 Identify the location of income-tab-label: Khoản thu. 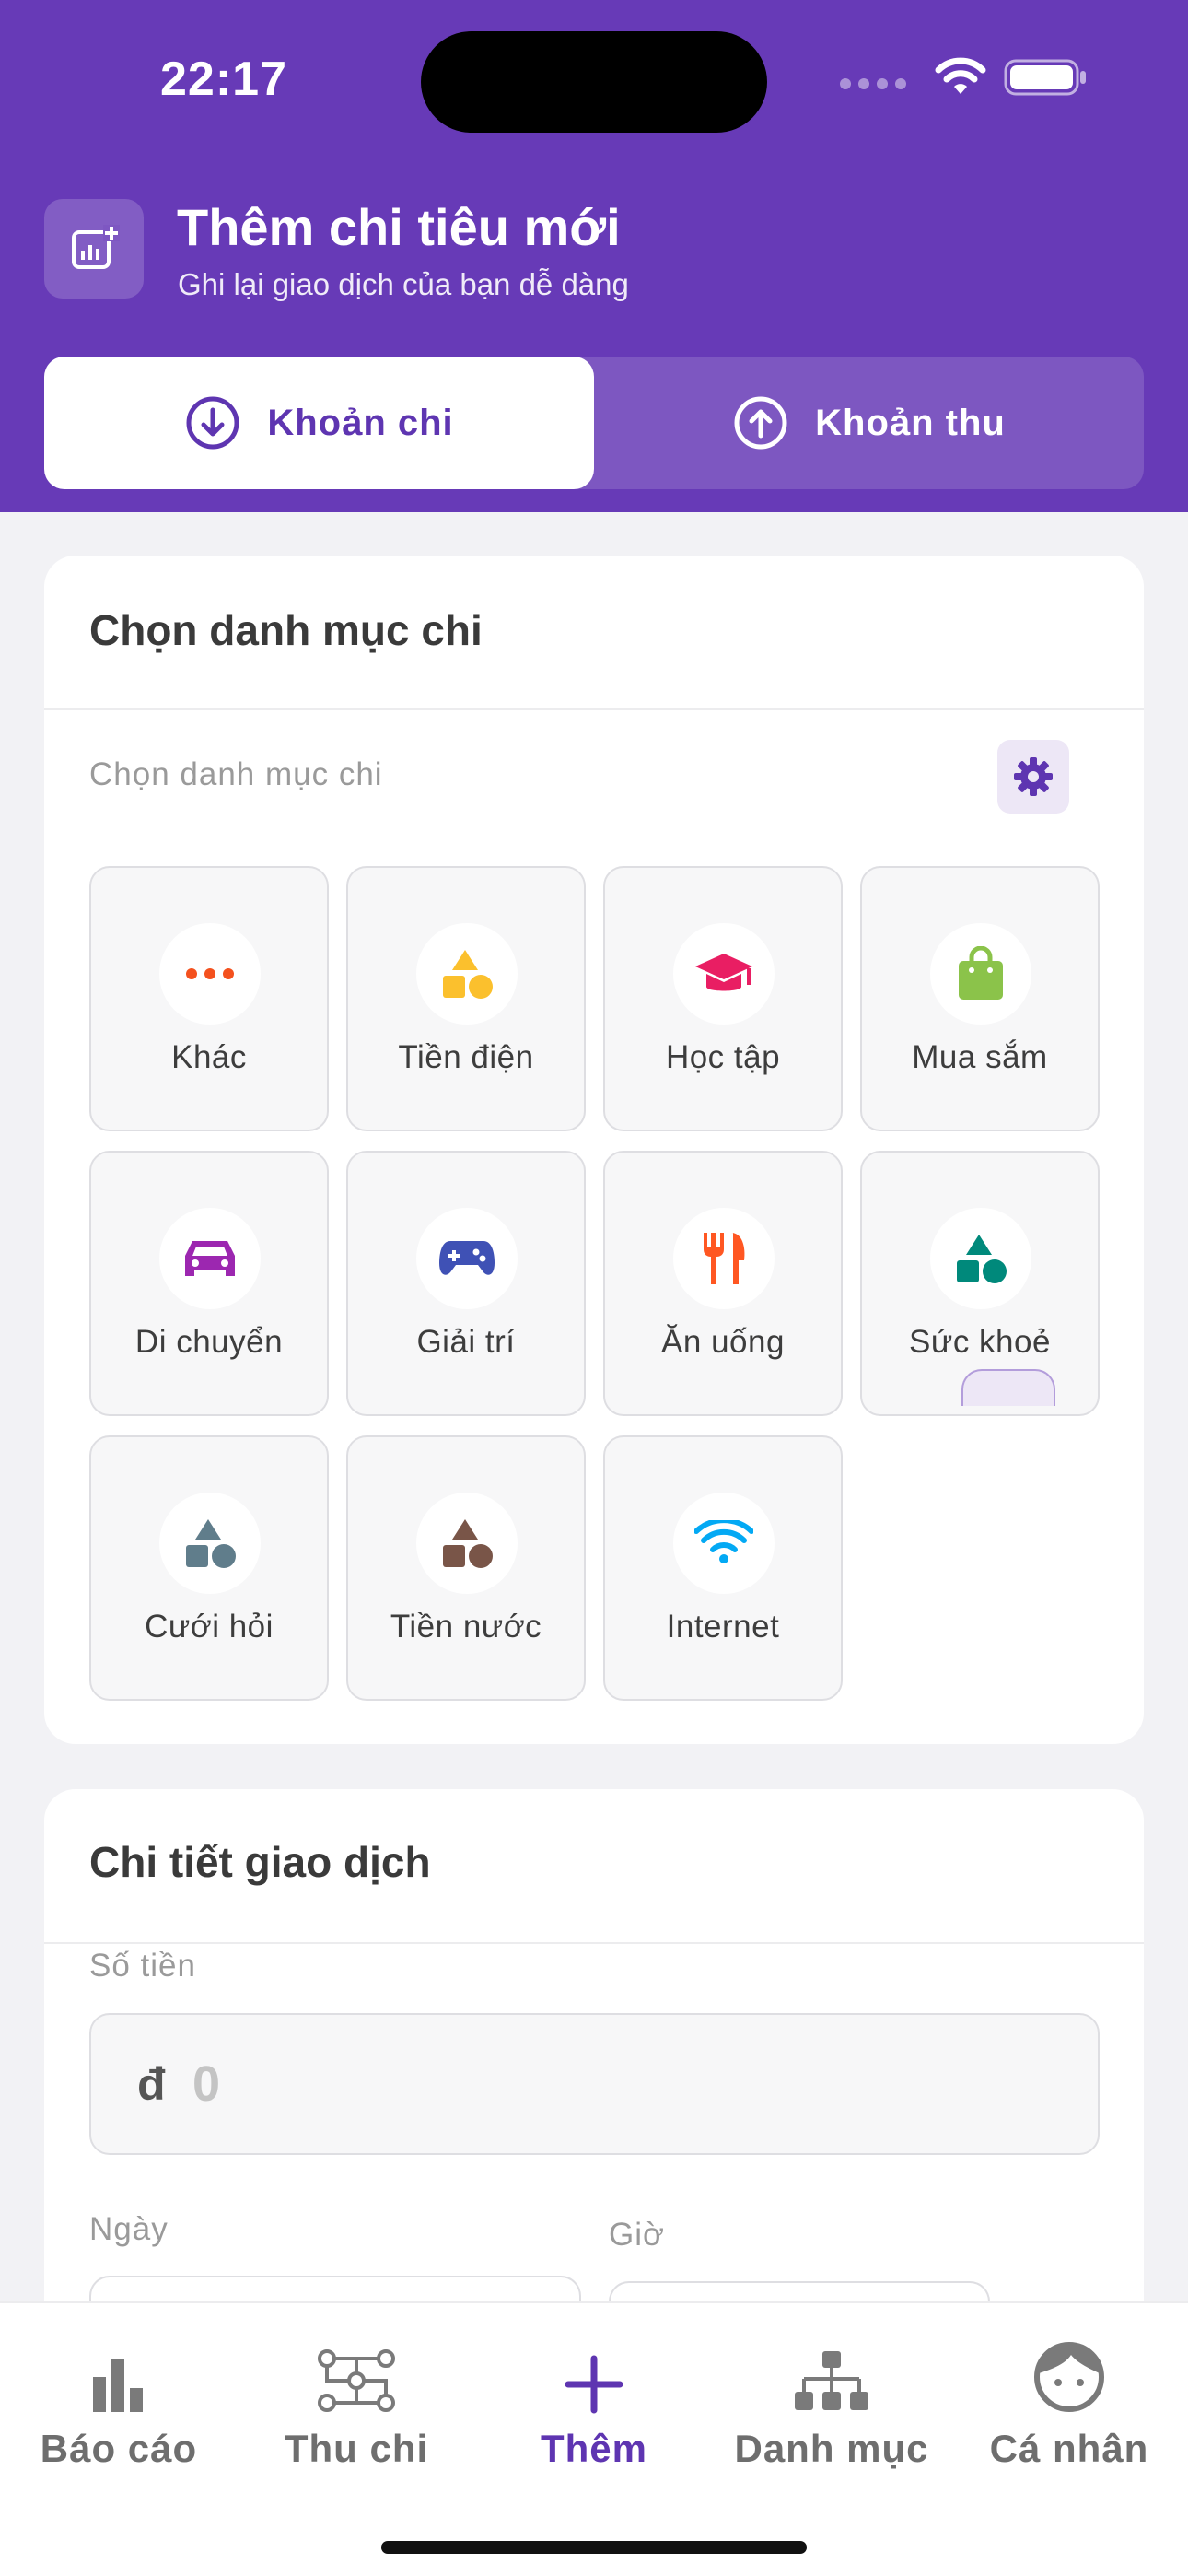
(910, 422).